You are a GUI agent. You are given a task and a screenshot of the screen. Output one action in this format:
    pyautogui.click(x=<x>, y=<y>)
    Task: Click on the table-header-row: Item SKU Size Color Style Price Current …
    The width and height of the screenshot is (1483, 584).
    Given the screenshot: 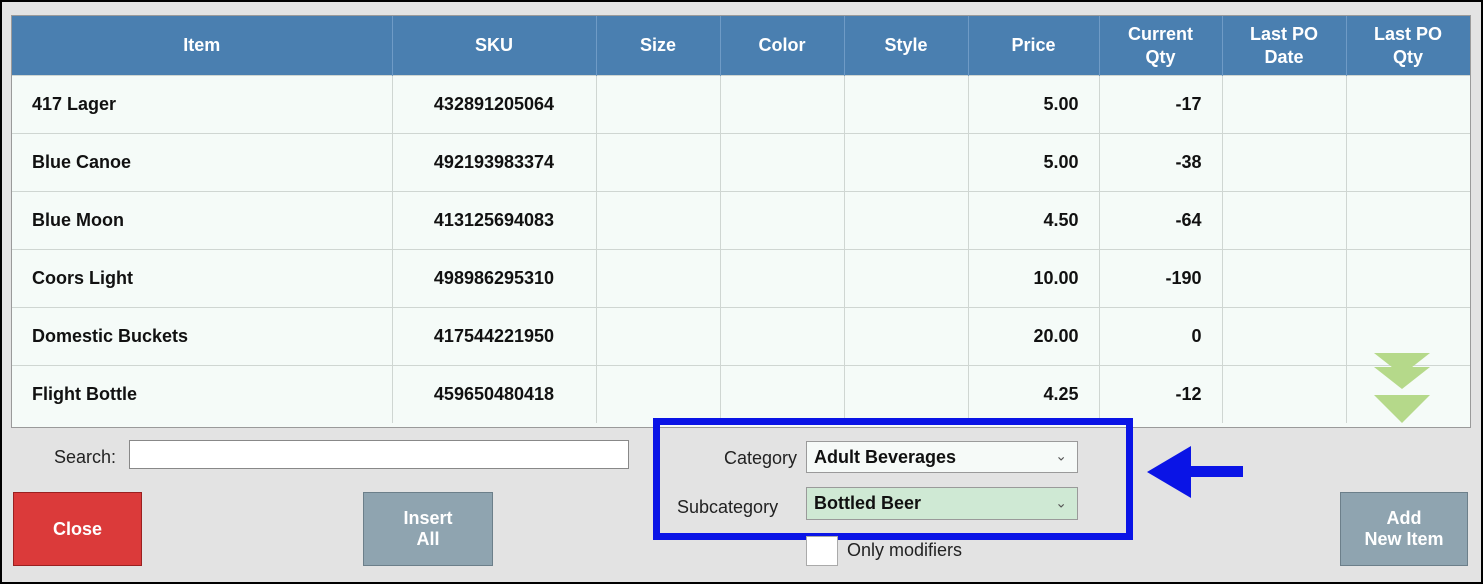 What is the action you would take?
    pyautogui.click(x=741, y=46)
    